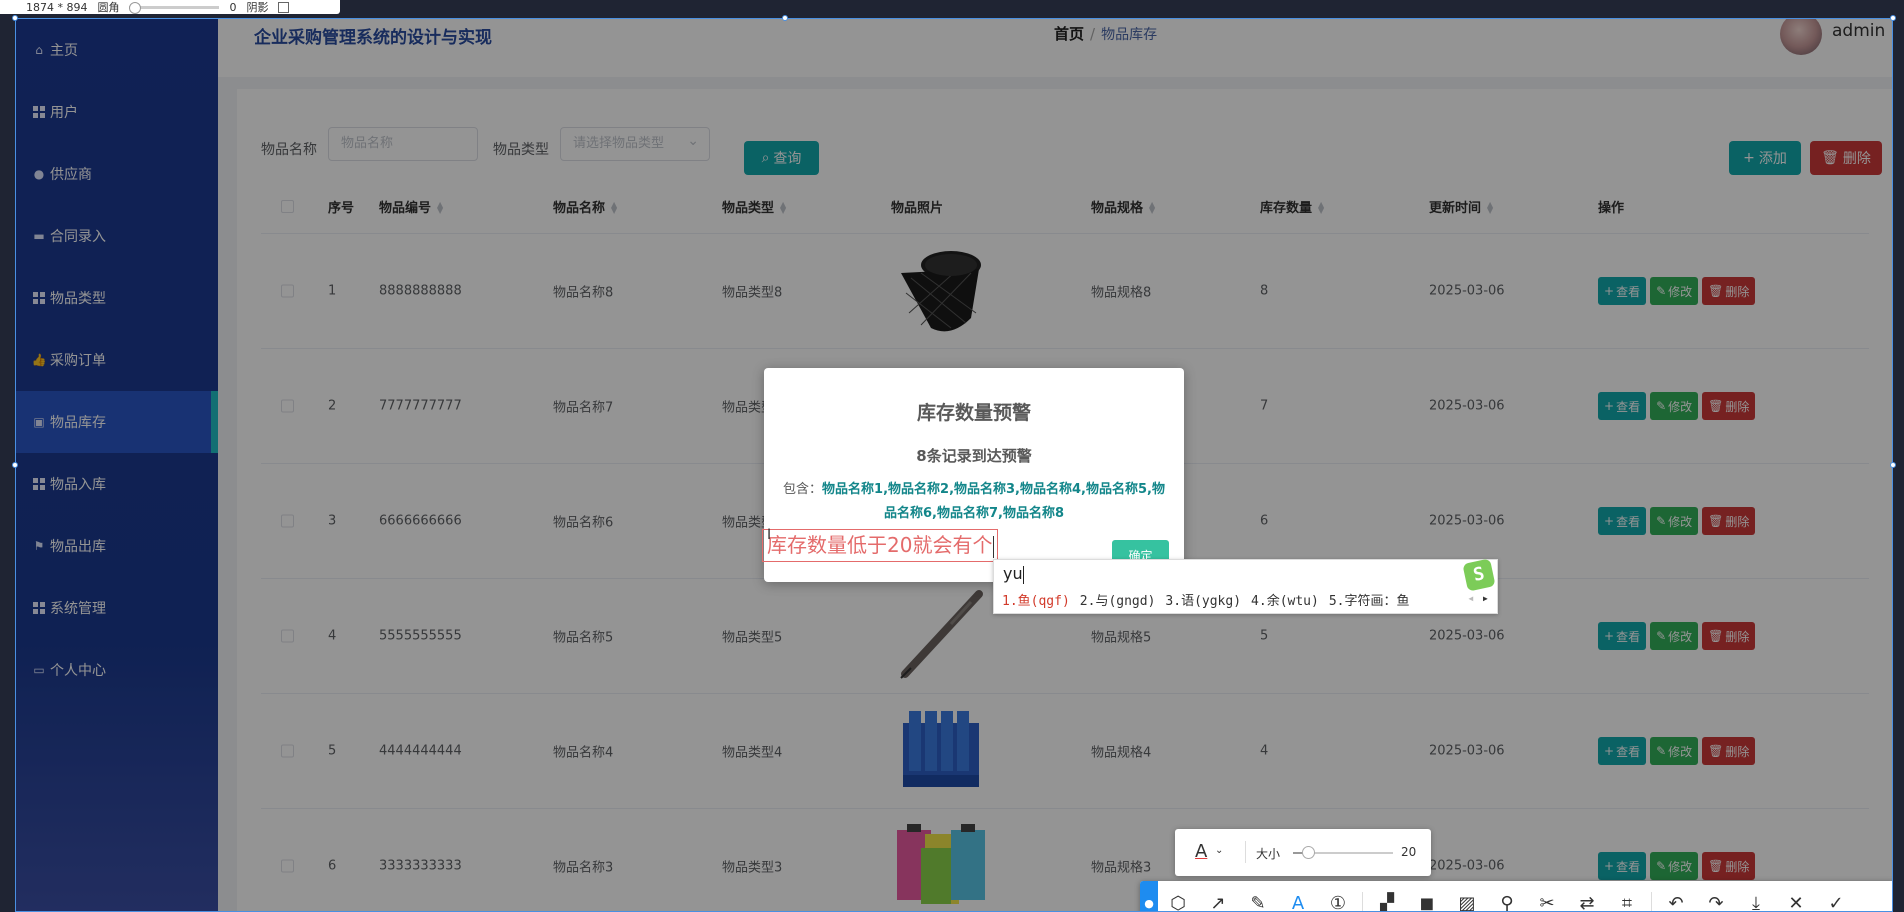  What do you see at coordinates (1308, 852) in the screenshot?
I see `size-slider-thumb` at bounding box center [1308, 852].